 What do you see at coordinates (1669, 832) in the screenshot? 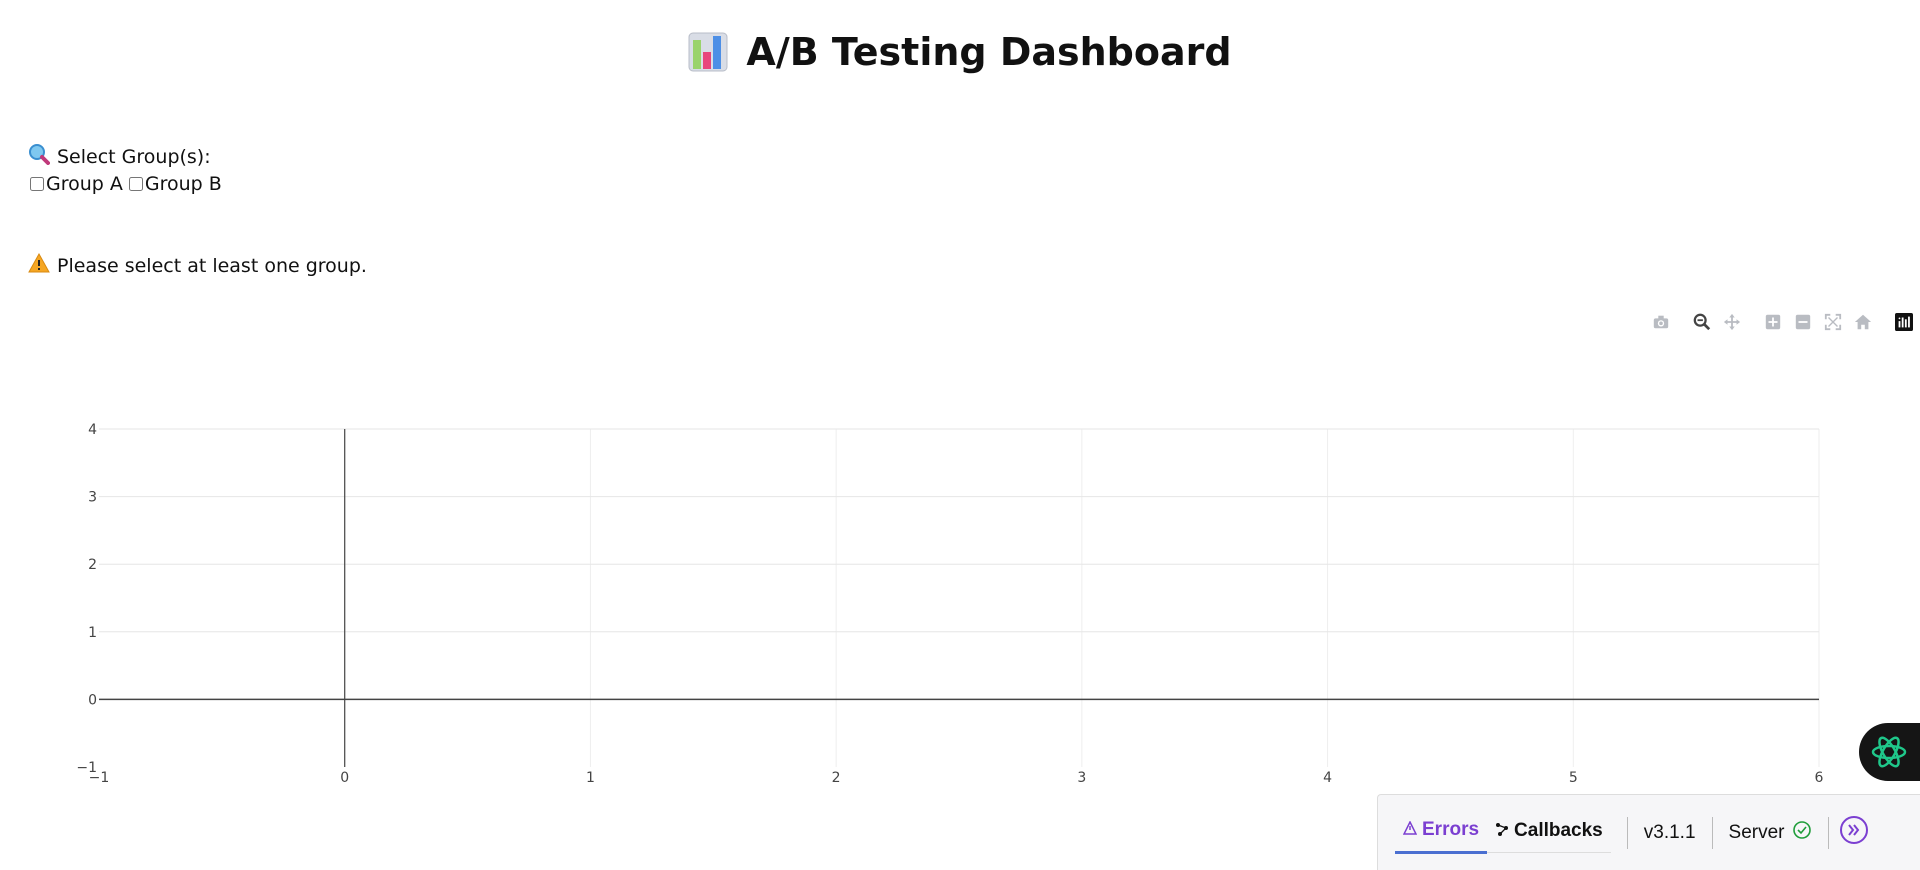
I see `version-label: v3.1.1` at bounding box center [1669, 832].